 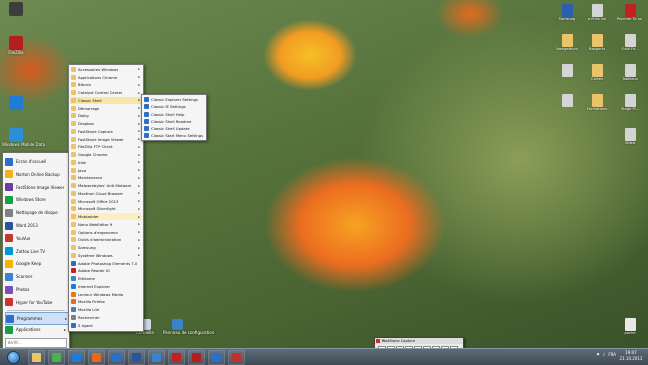 I want to click on program-menu-item: Options d'ergonomie ▸, so click(x=106, y=232).